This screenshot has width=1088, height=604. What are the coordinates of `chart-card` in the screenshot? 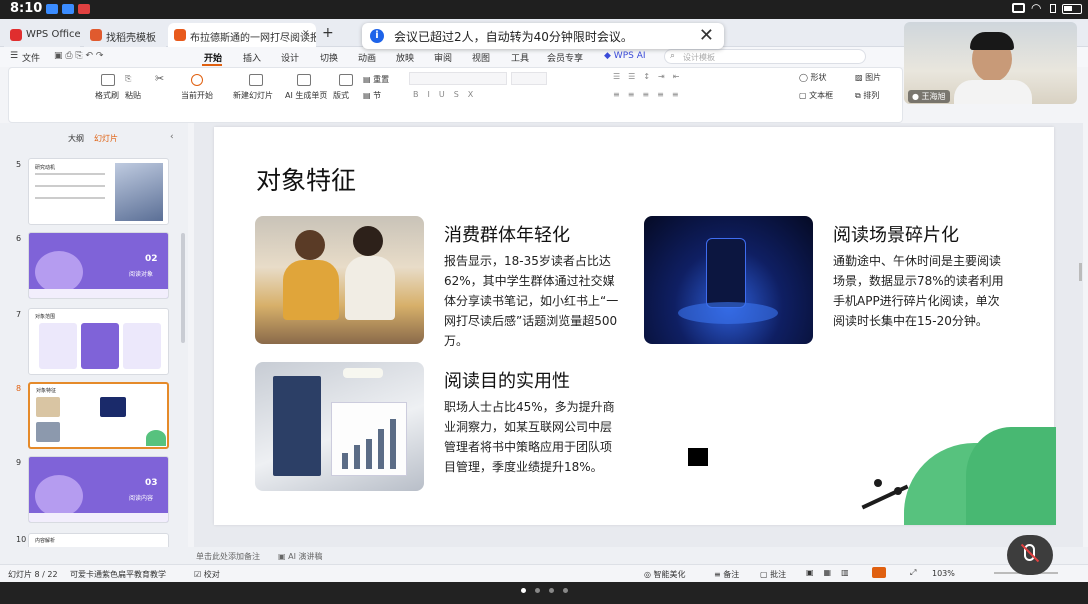 It's located at (369, 439).